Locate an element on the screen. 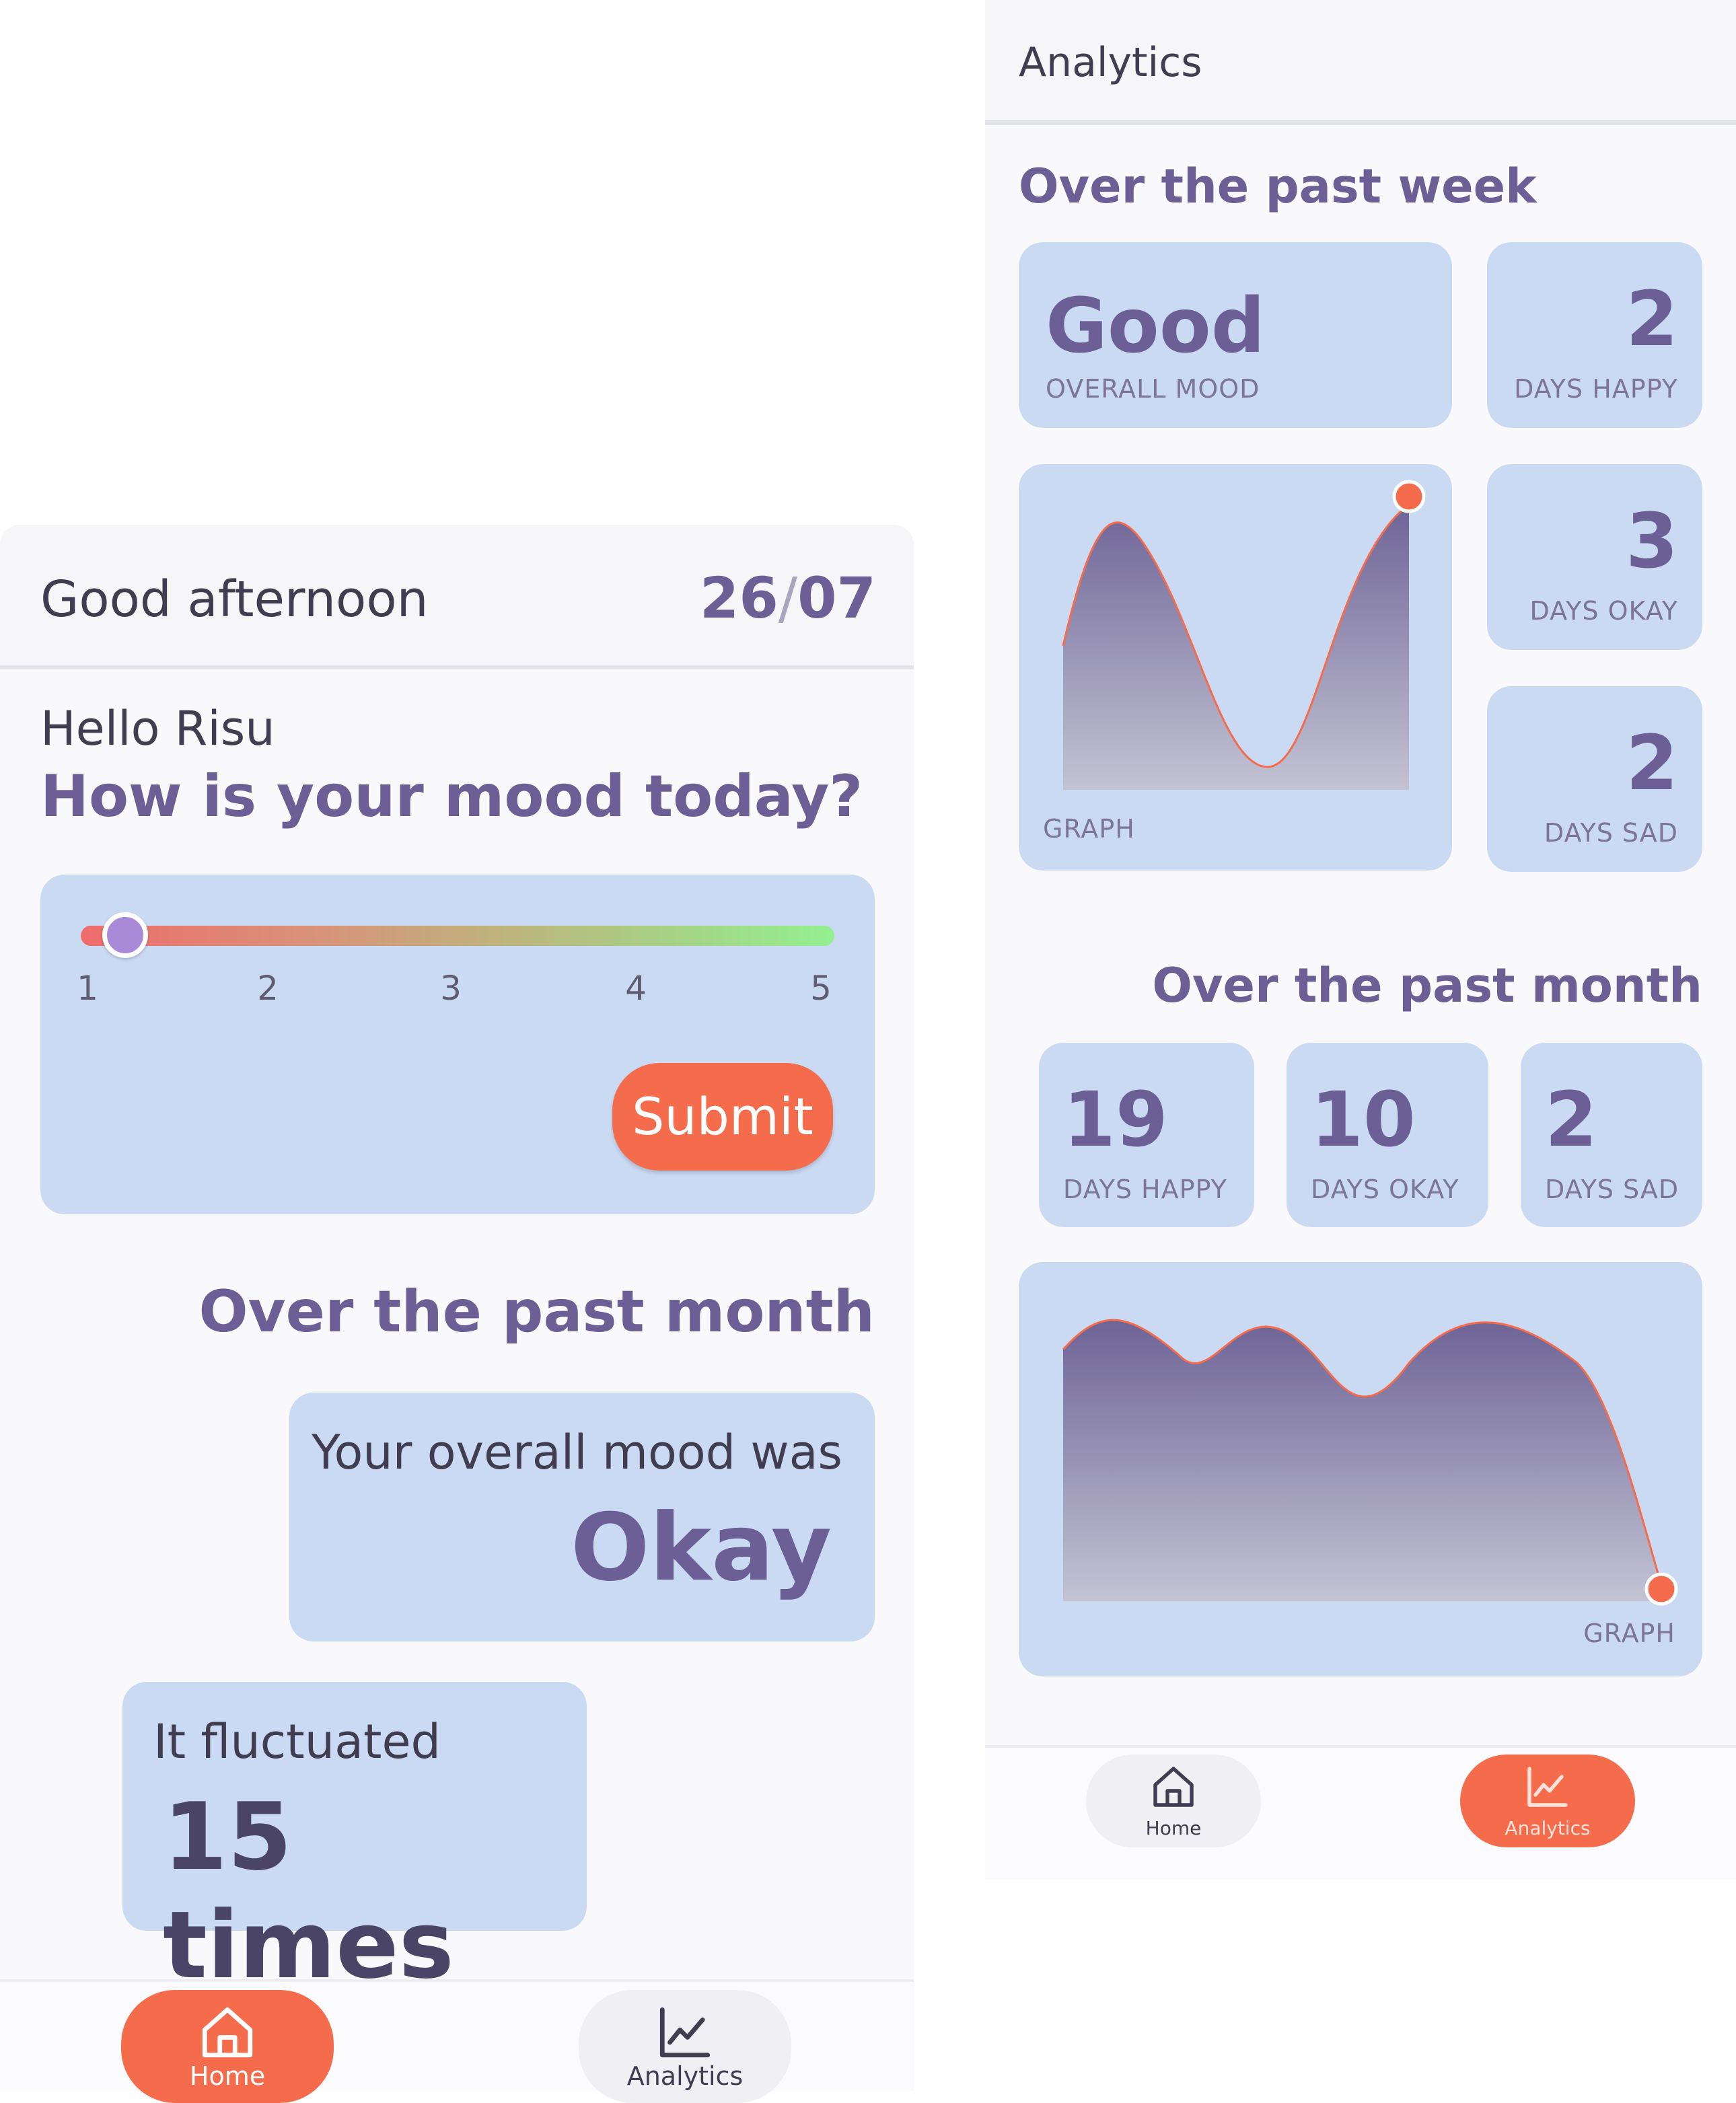 The height and width of the screenshot is (2103, 1736). month-days-happy-card: 19 DAYS HAPPY is located at coordinates (1146, 1135).